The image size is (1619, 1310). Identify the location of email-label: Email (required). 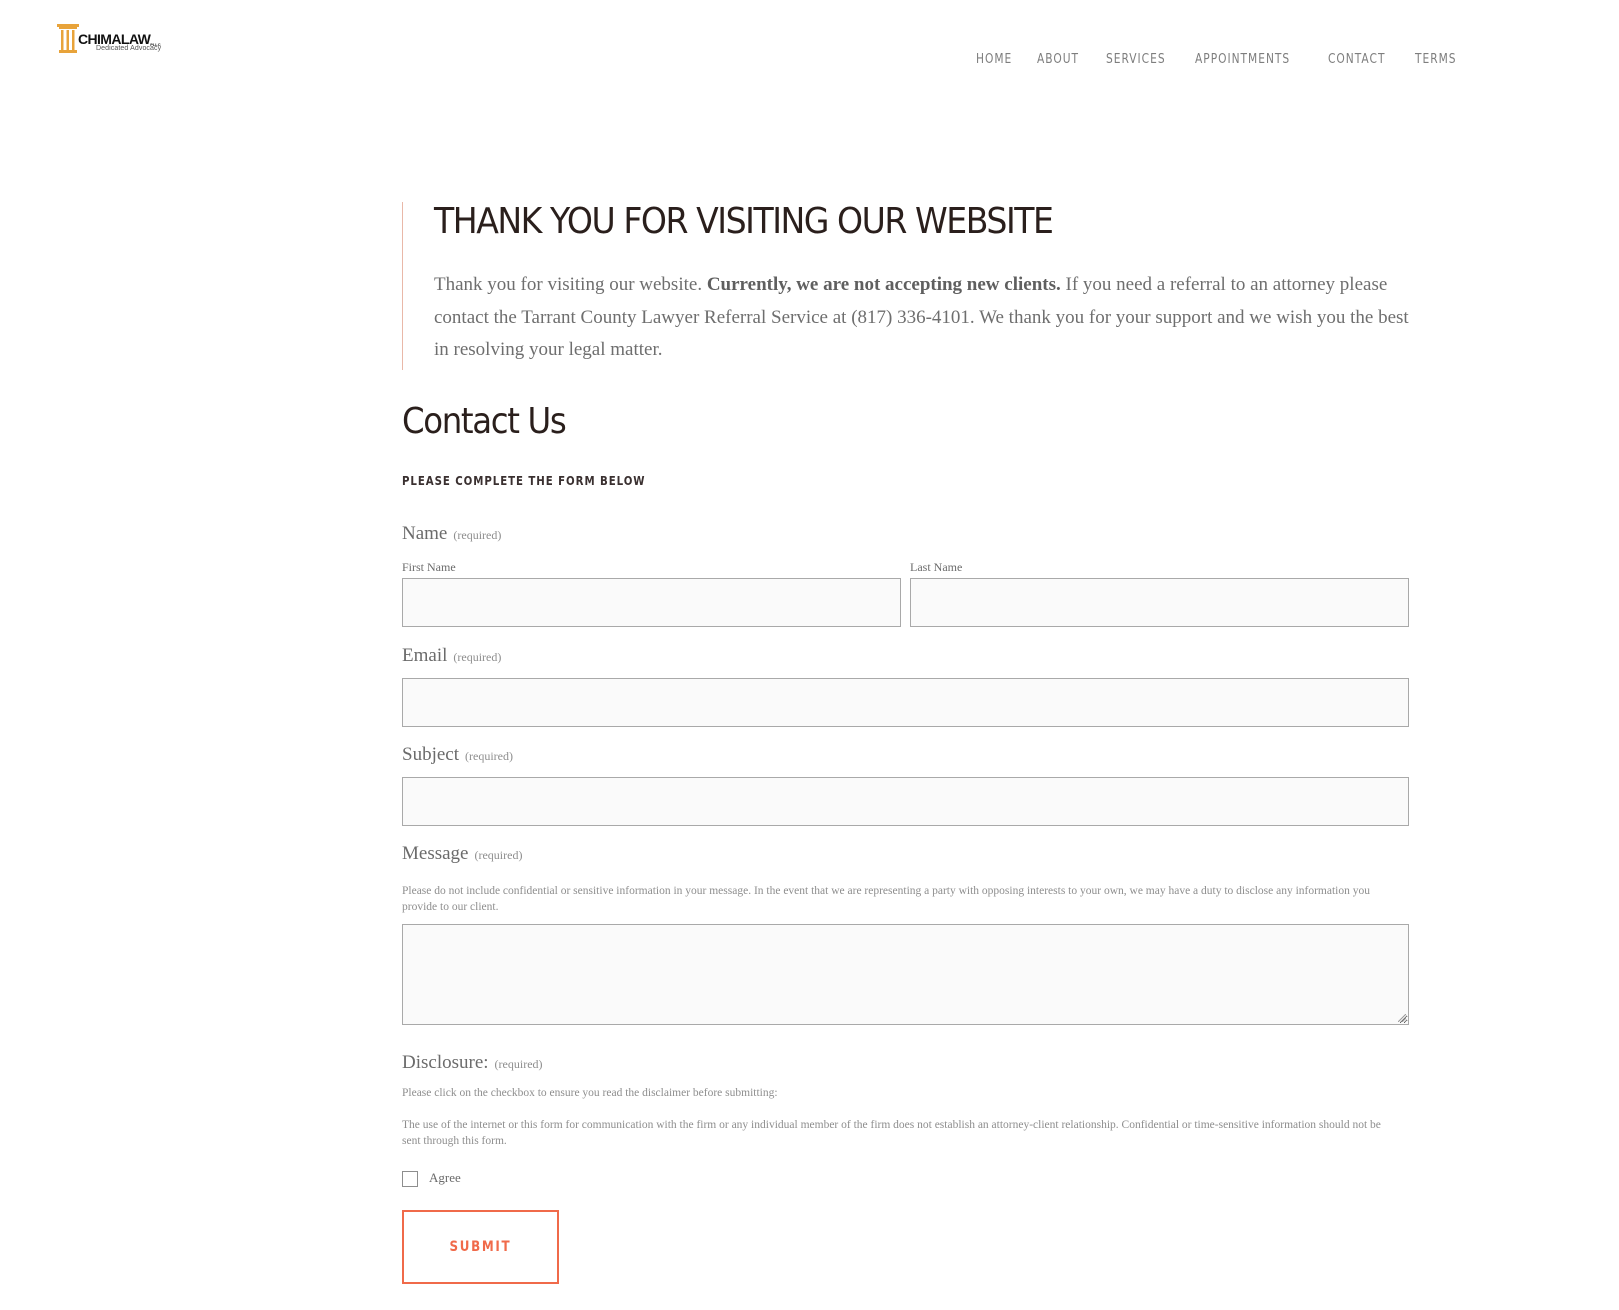
(452, 655).